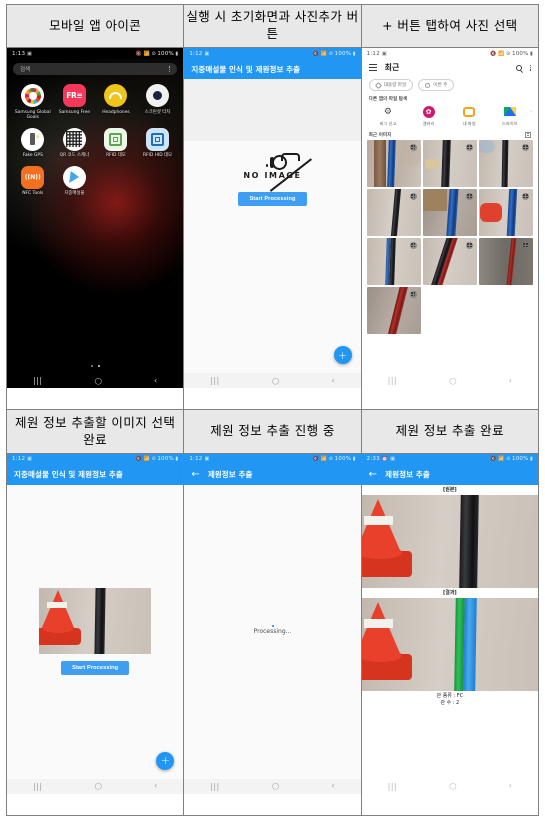  I want to click on search-input: 검색, so click(95, 69).